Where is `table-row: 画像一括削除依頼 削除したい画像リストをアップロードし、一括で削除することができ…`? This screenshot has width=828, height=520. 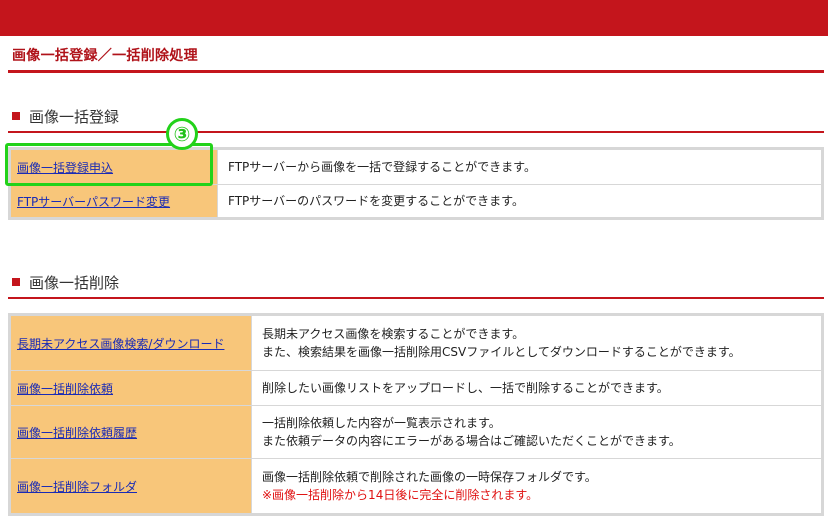
table-row: 画像一括削除依頼 削除したい画像リストをアップロードし、一括で削除することができ… is located at coordinates (416, 388).